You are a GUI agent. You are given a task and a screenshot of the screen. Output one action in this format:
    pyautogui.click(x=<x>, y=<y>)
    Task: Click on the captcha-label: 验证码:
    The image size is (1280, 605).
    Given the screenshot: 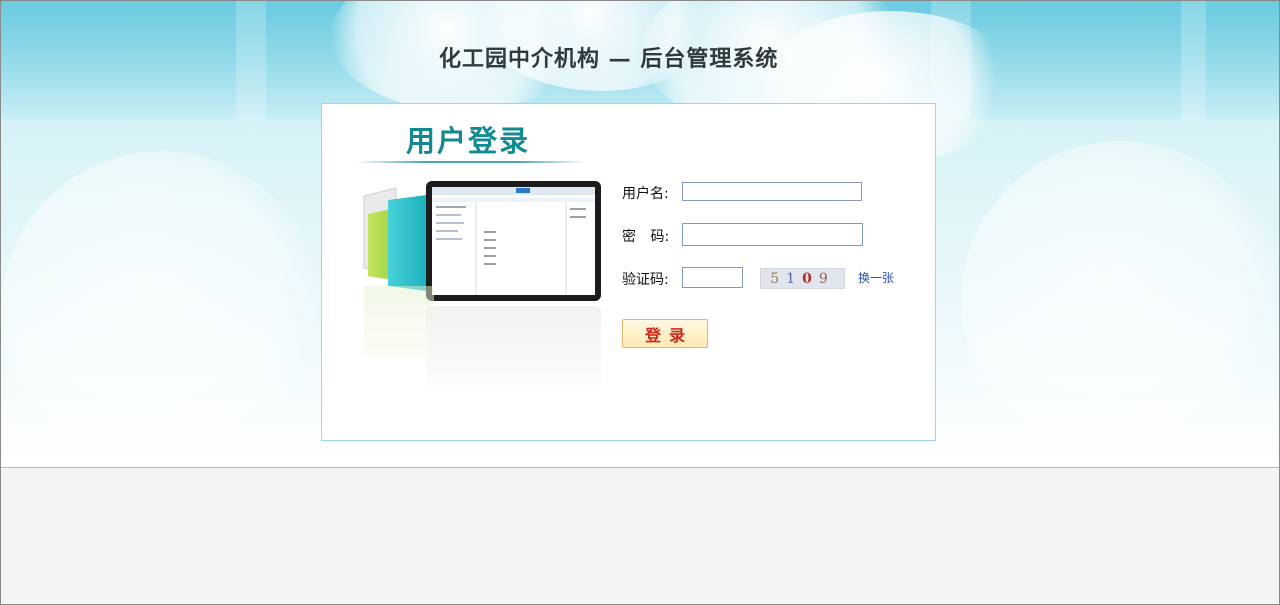 What is the action you would take?
    pyautogui.click(x=645, y=280)
    